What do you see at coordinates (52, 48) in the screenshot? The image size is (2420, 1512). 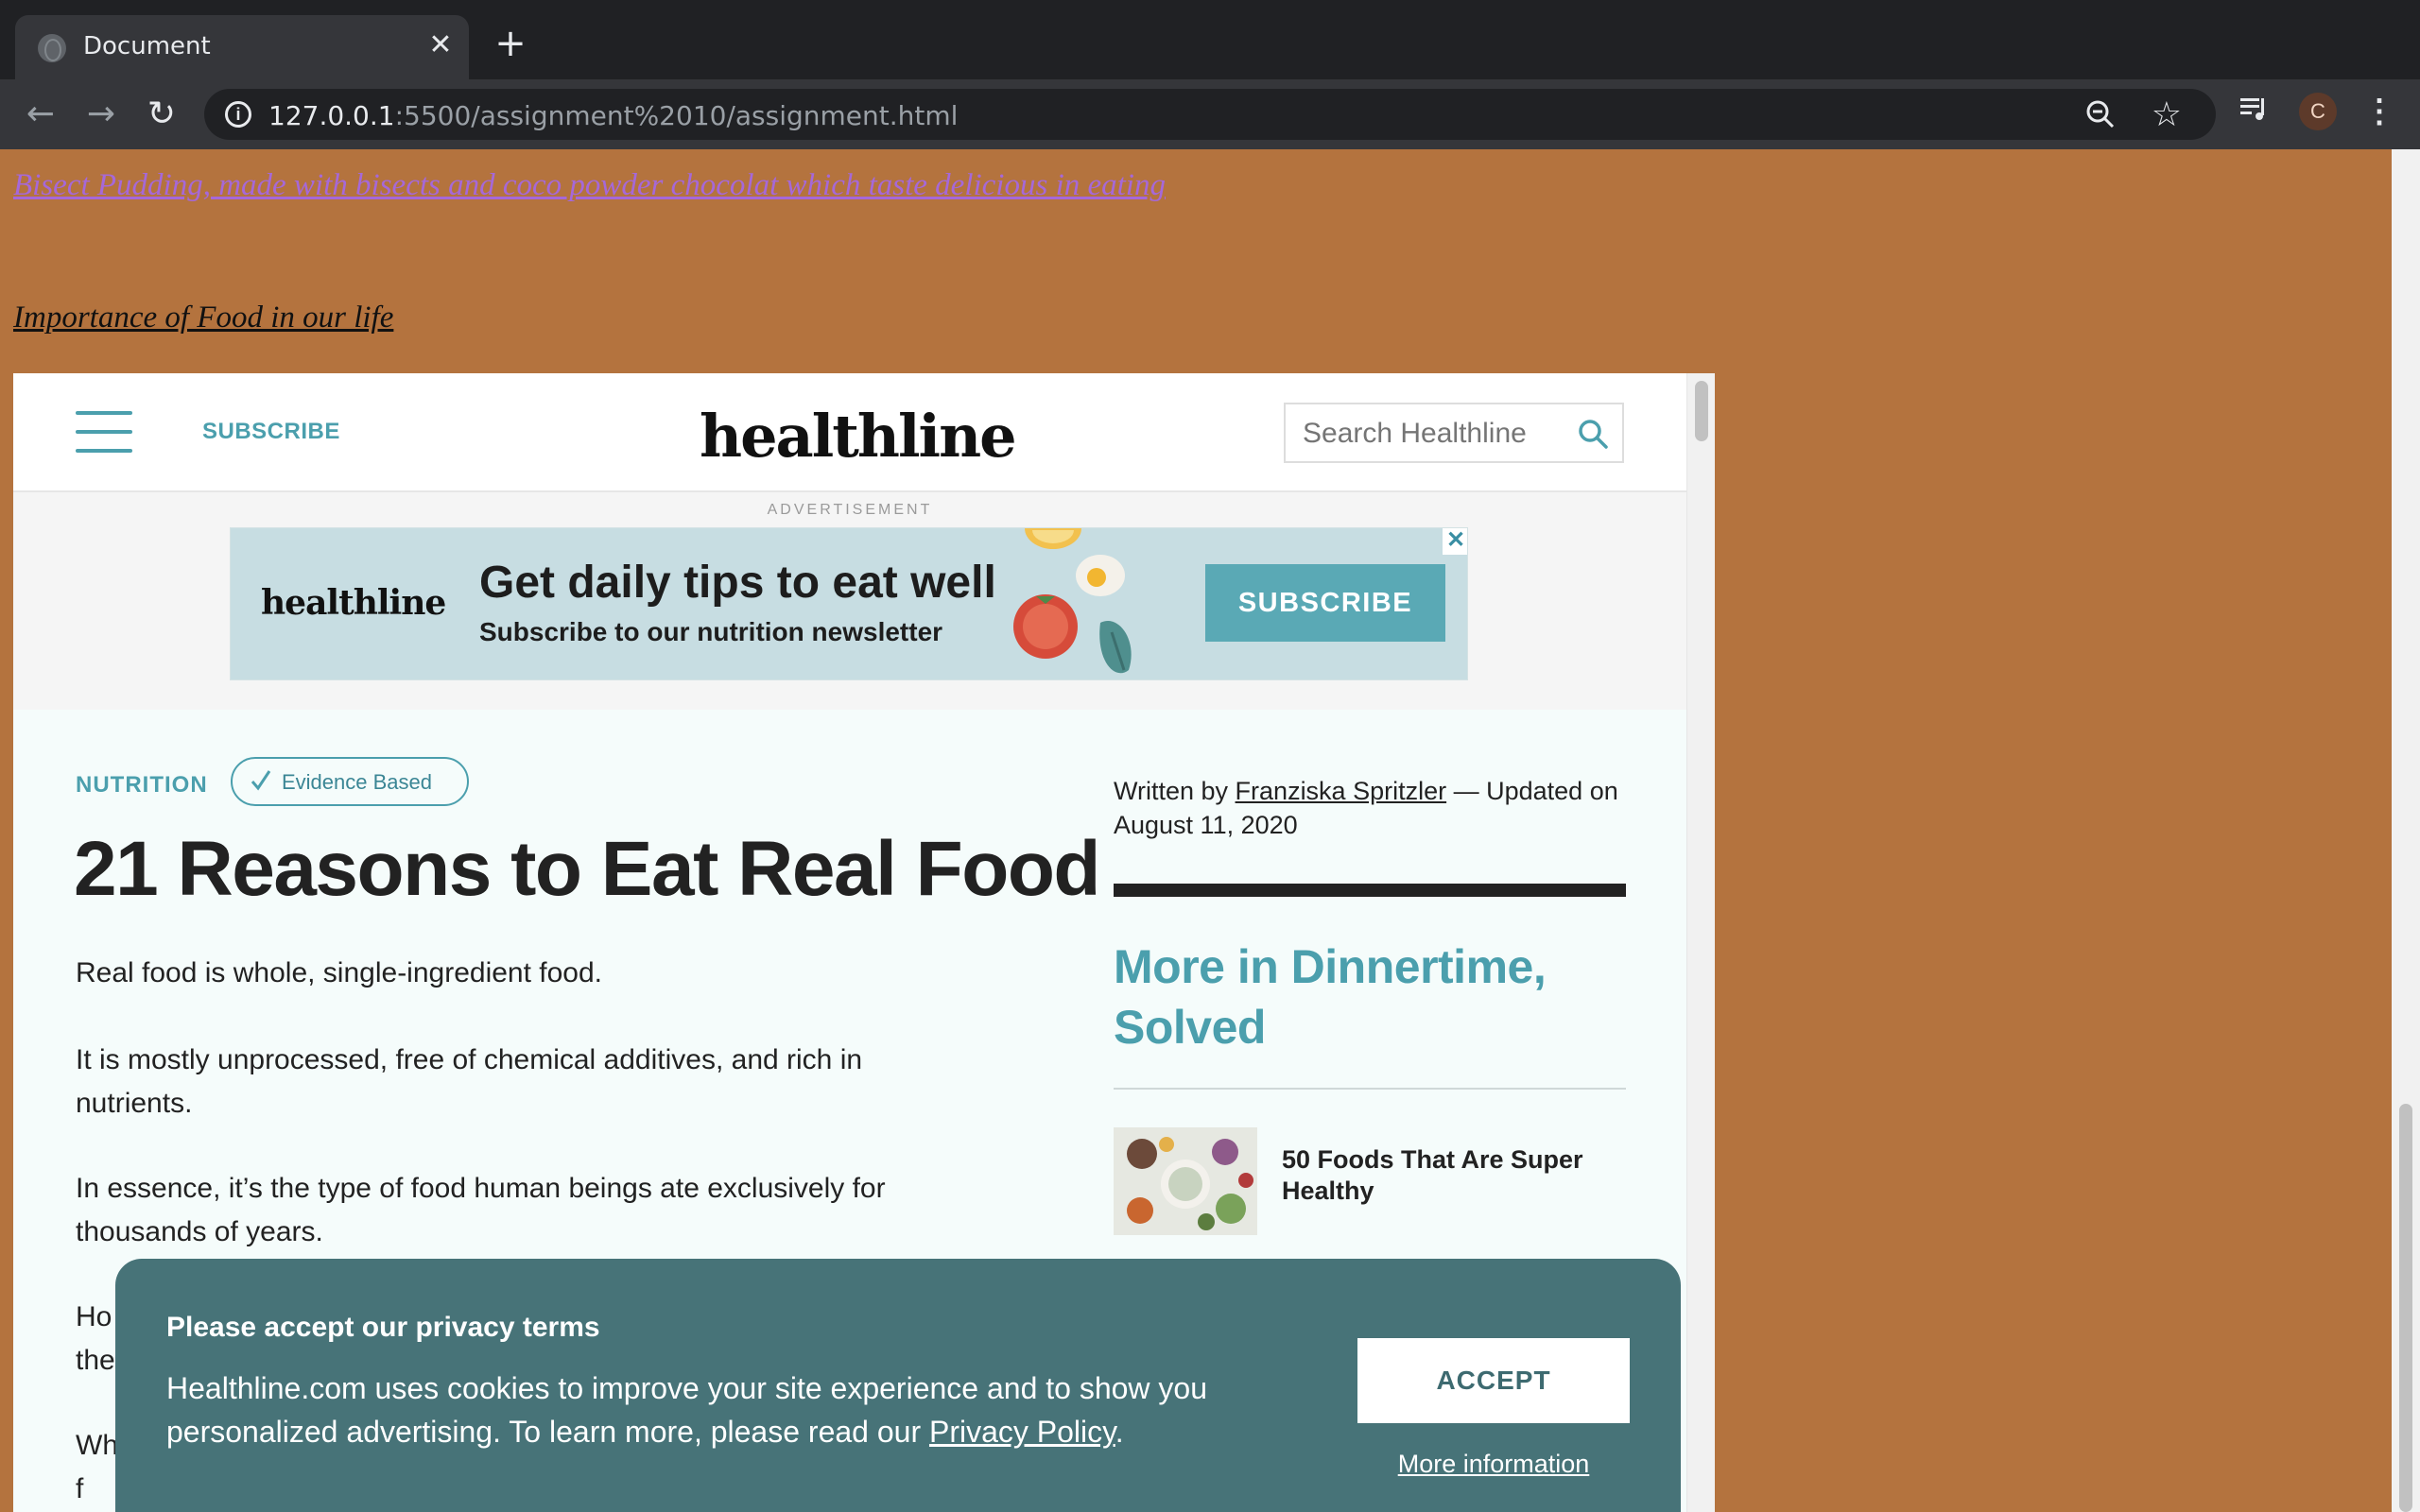 I see `globe-icon` at bounding box center [52, 48].